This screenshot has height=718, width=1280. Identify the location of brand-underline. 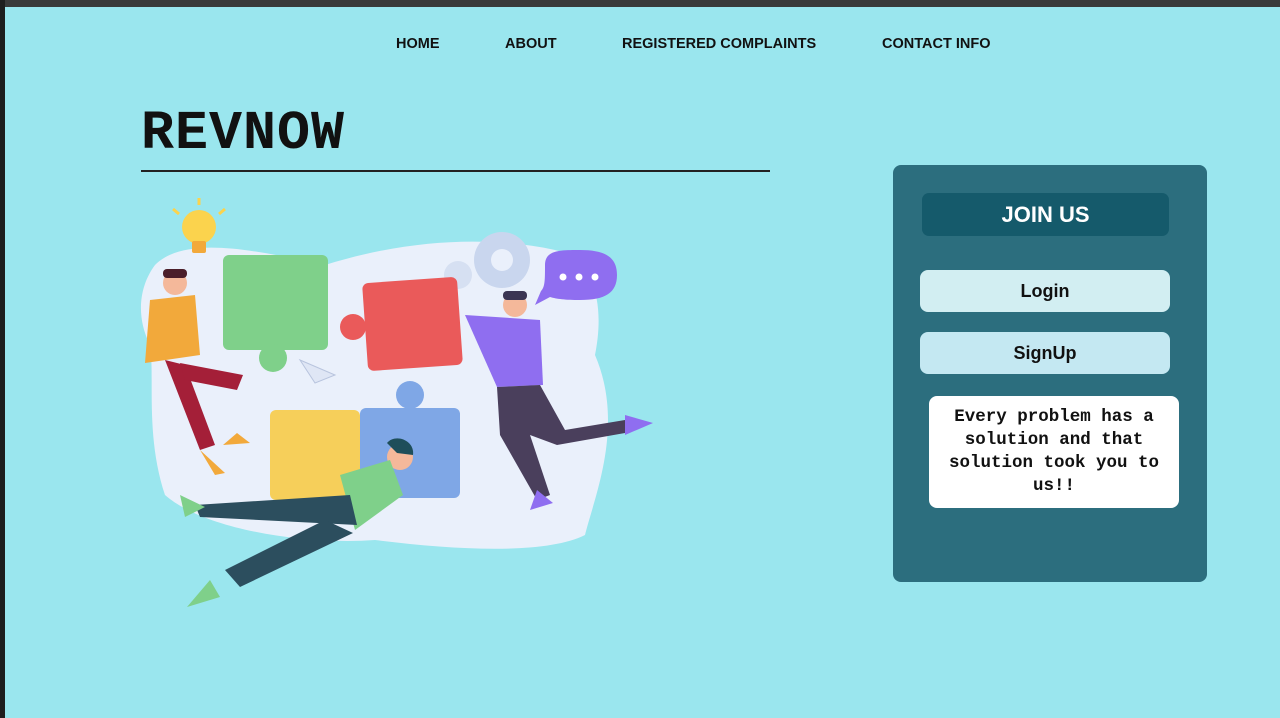
(455, 171).